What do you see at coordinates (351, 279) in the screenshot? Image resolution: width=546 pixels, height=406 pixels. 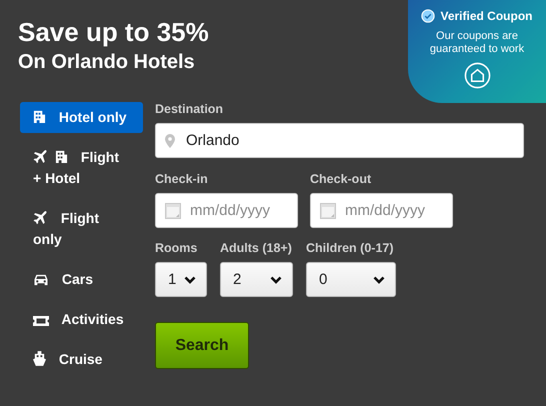 I see `select-field: 0` at bounding box center [351, 279].